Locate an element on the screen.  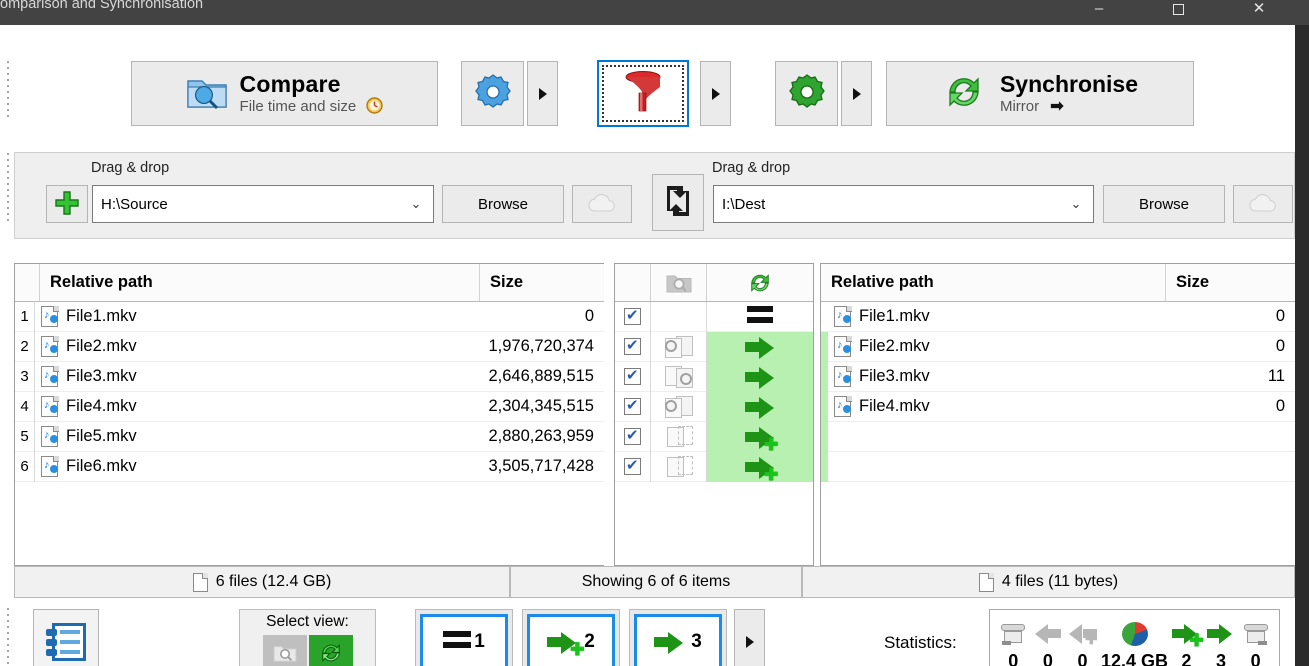
right-col-size: Size is located at coordinates (1230, 282).